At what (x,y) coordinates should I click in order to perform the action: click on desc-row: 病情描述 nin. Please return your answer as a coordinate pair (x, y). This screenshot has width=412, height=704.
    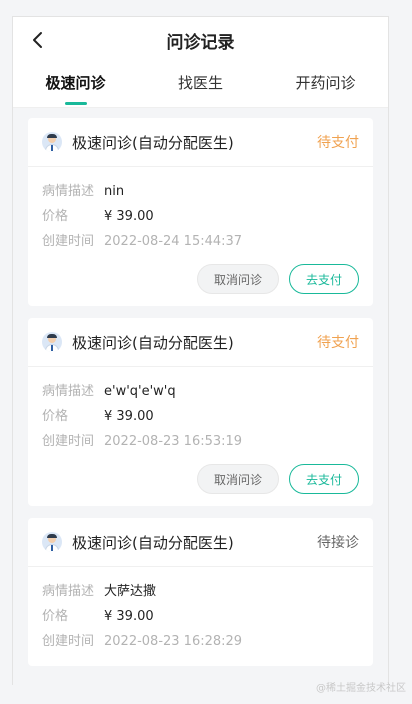
    Looking at the image, I should click on (200, 191).